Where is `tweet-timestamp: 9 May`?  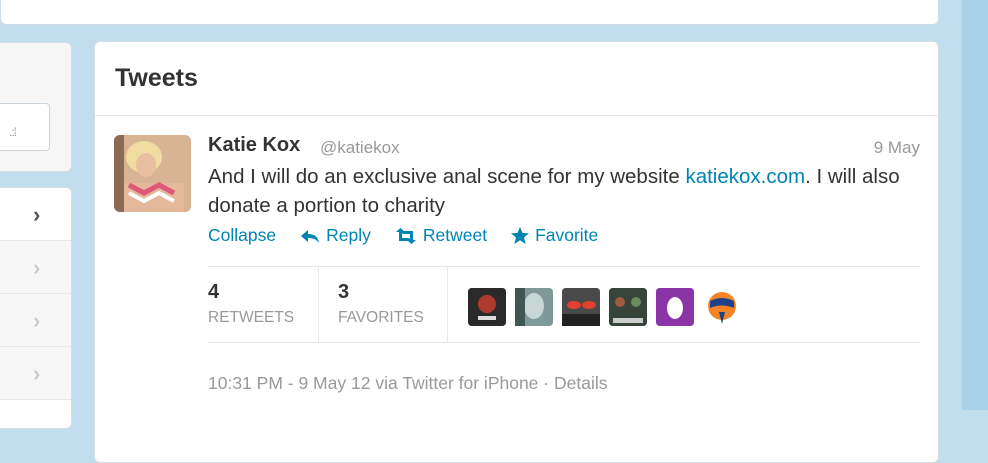 tweet-timestamp: 9 May is located at coordinates (897, 148).